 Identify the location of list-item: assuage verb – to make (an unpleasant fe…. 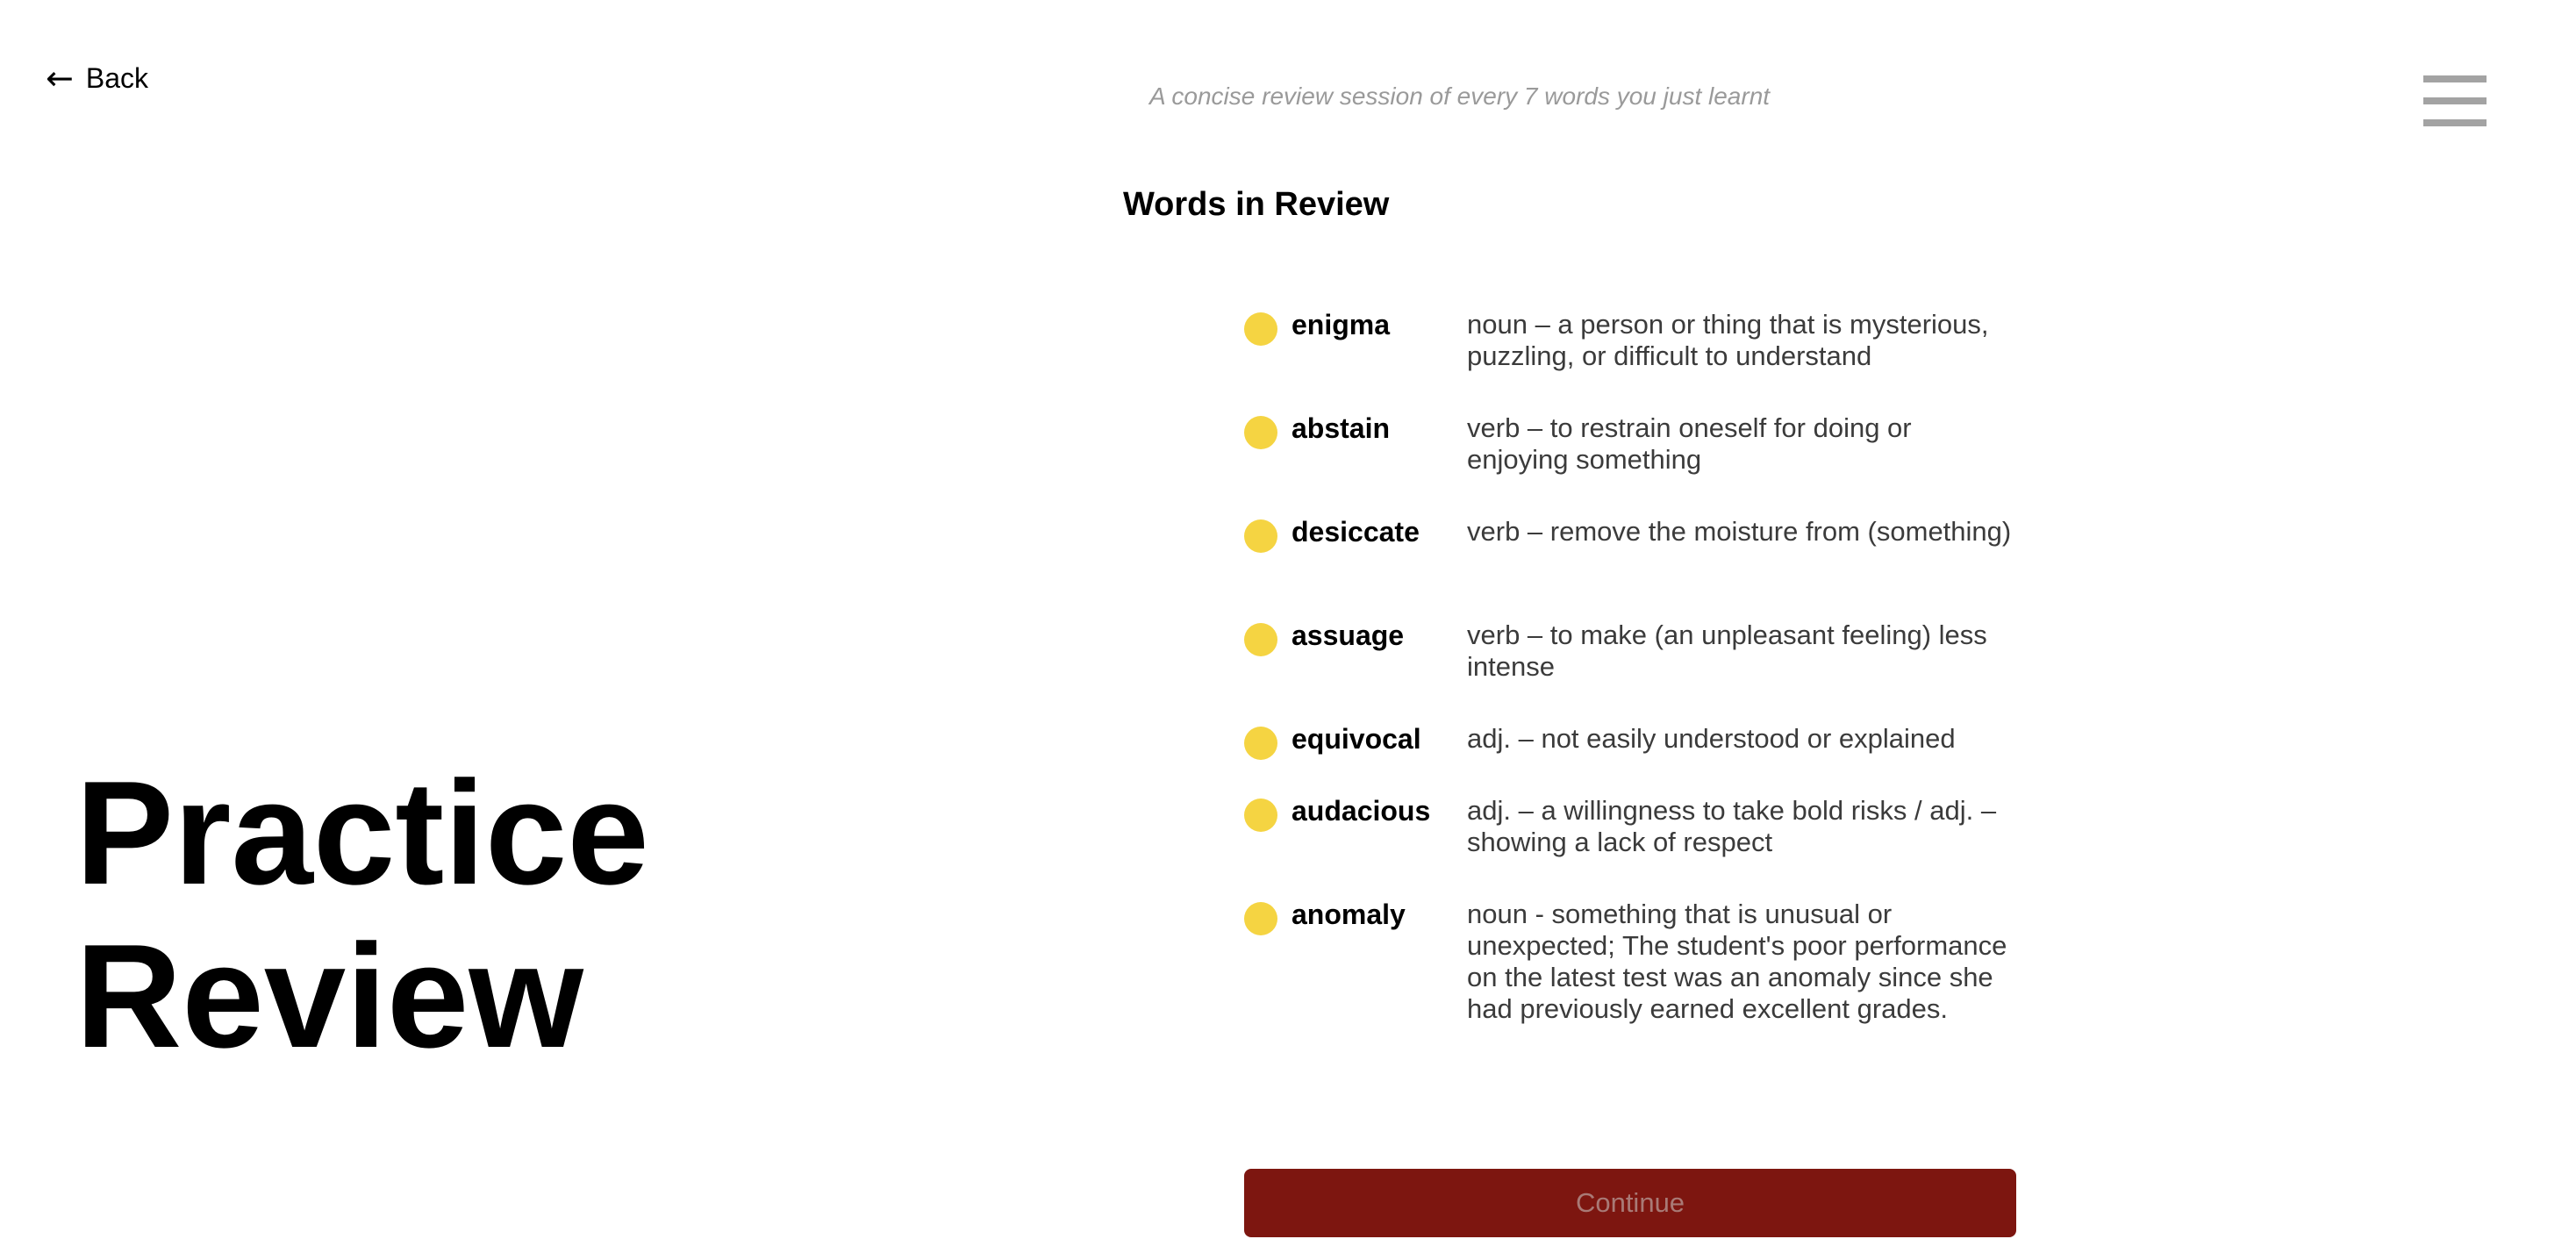
(1630, 651).